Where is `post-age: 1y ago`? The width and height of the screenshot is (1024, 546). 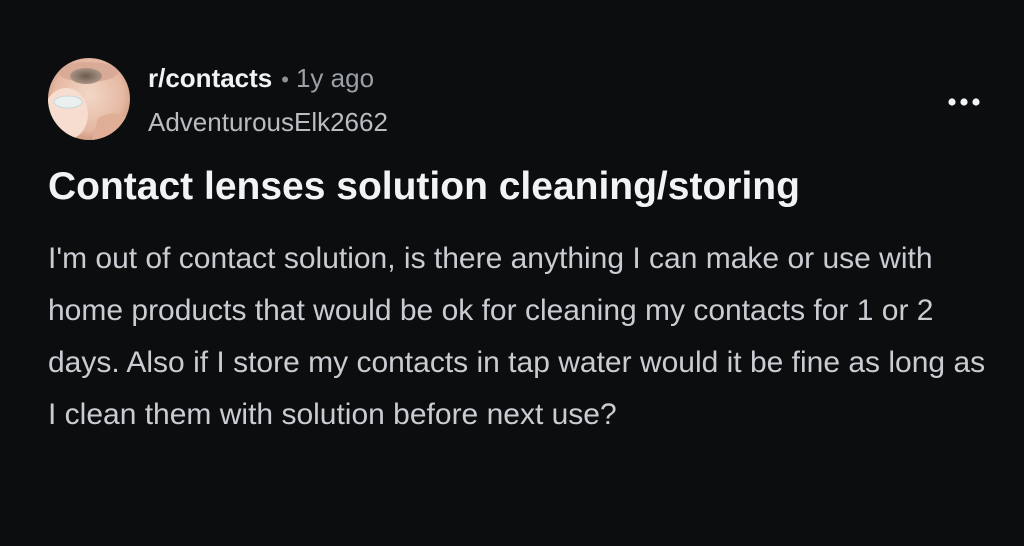
post-age: 1y ago is located at coordinates (335, 78).